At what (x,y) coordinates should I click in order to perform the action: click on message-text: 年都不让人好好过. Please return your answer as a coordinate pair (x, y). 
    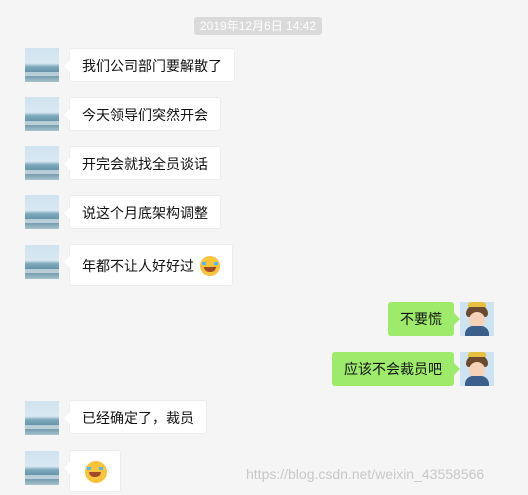
    Looking at the image, I should click on (138, 266).